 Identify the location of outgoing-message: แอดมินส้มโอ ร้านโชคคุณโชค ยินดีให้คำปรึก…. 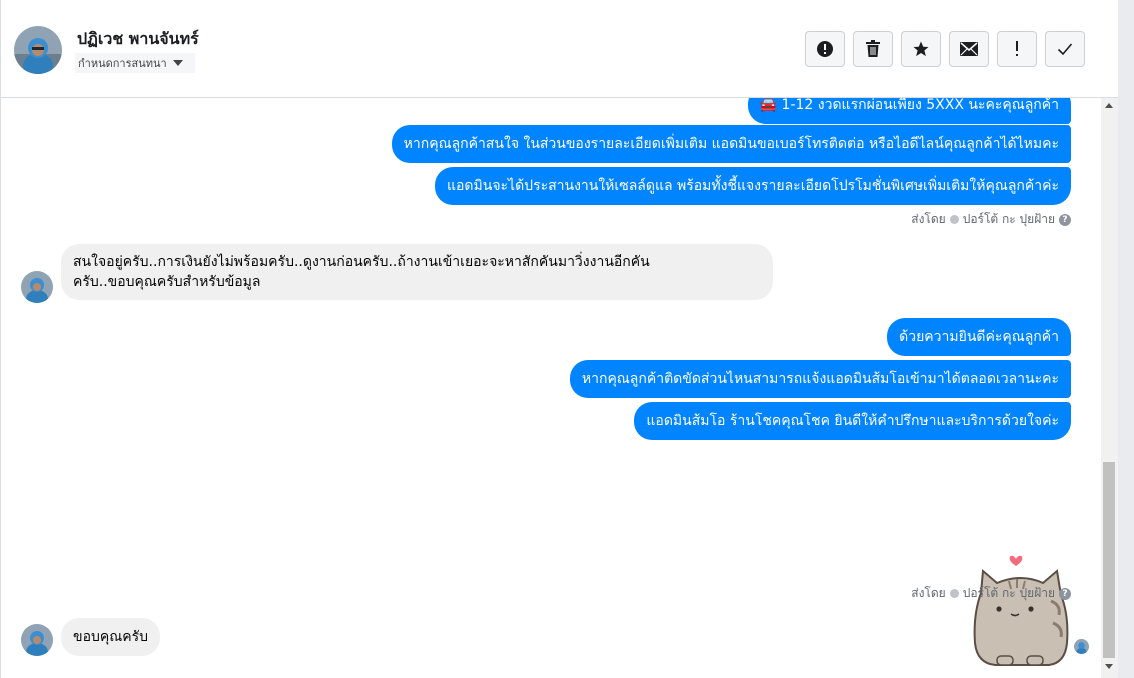
(852, 421).